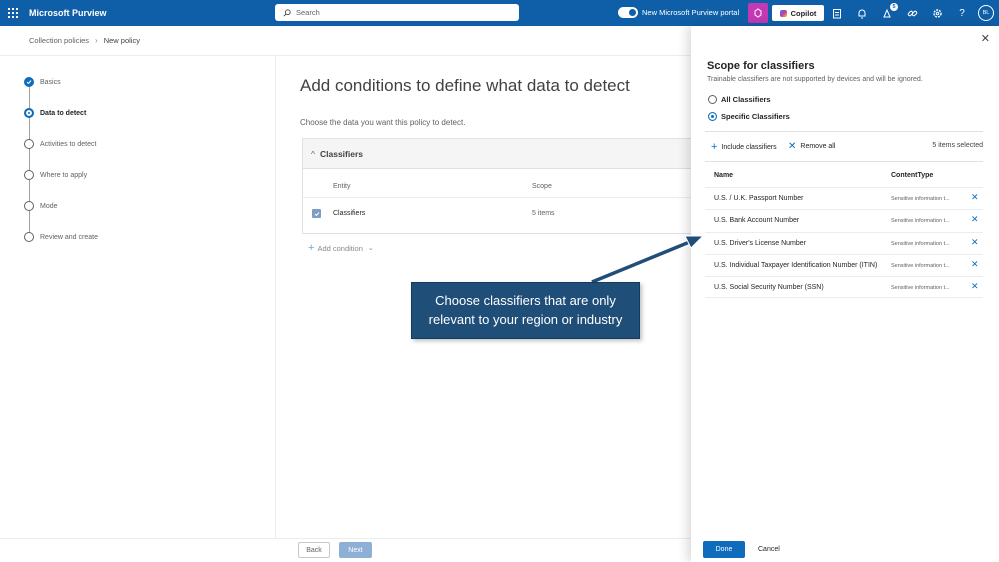 The image size is (999, 562). Describe the element at coordinates (755, 116) in the screenshot. I see `radio-label: Specific Classifiers` at that location.